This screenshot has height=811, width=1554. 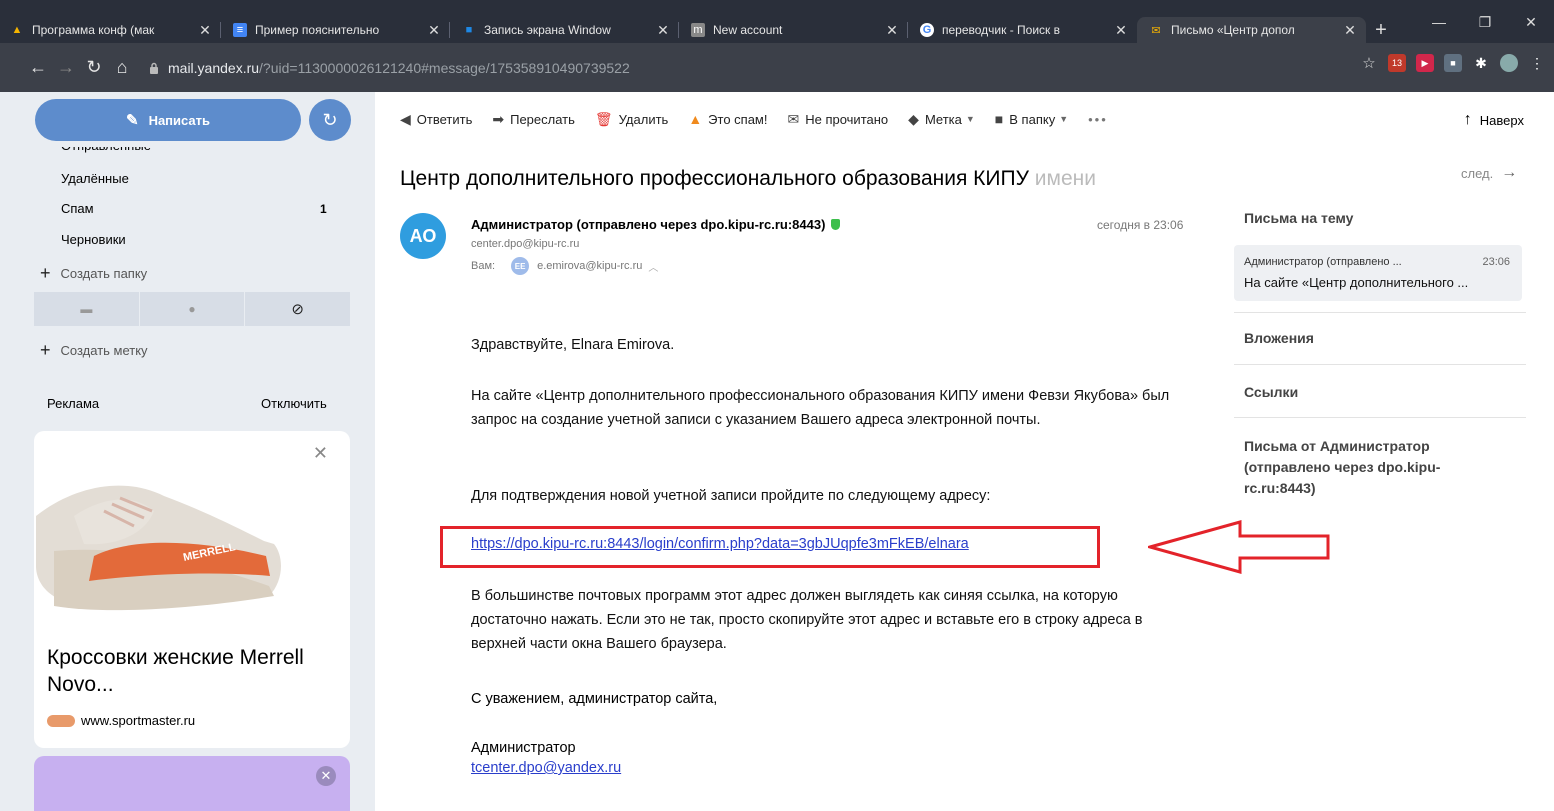 What do you see at coordinates (913, 118) in the screenshot?
I see `tag-icon: ◆` at bounding box center [913, 118].